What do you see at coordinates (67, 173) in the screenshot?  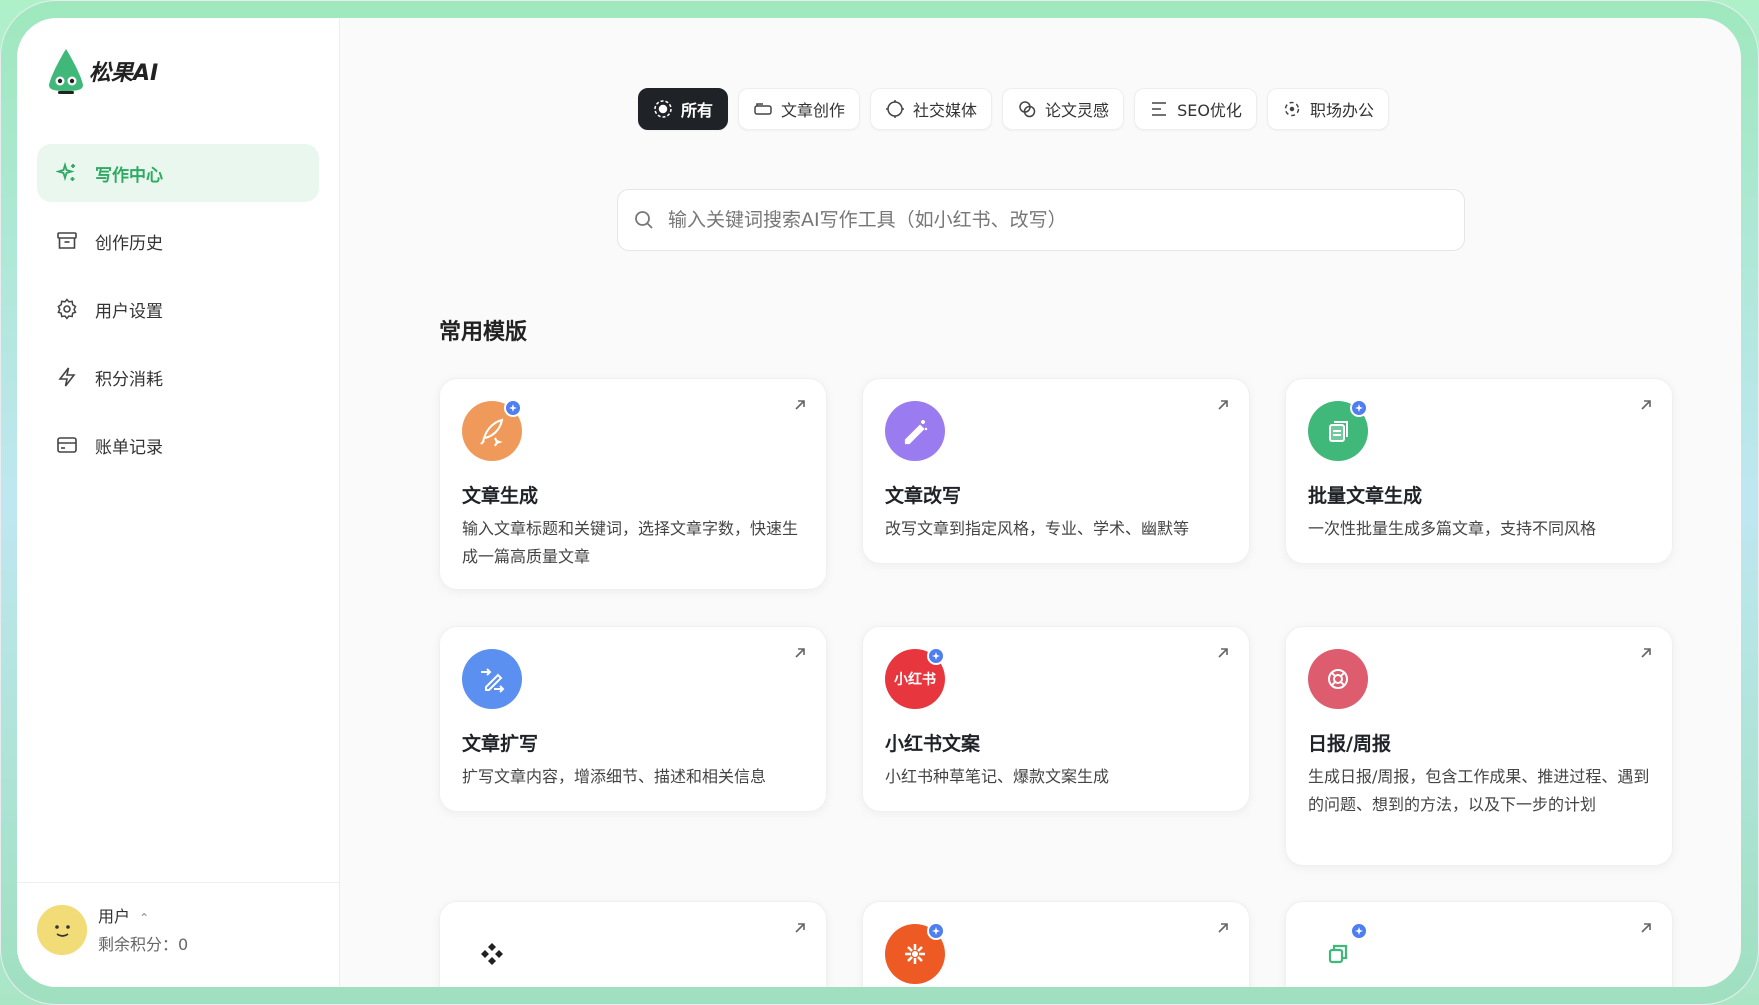 I see `sparkle-icon` at bounding box center [67, 173].